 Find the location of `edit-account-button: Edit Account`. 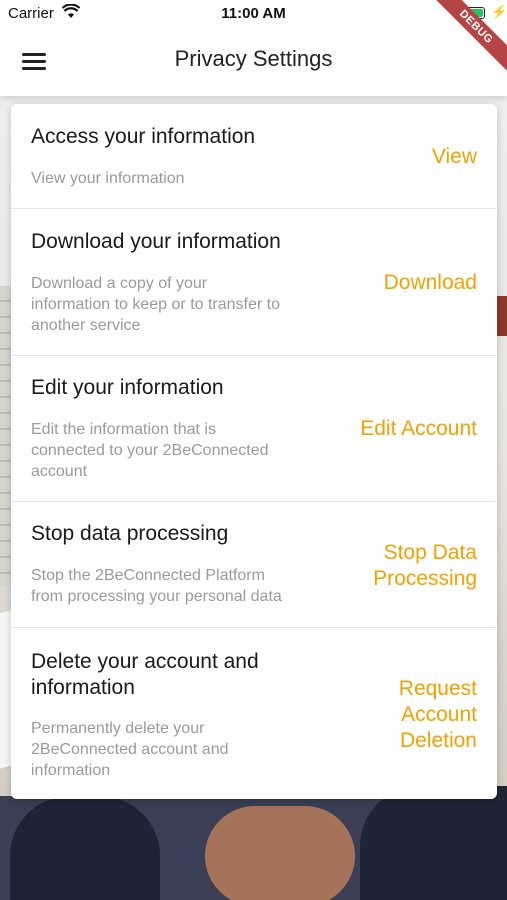

edit-account-button: Edit Account is located at coordinates (418, 429).